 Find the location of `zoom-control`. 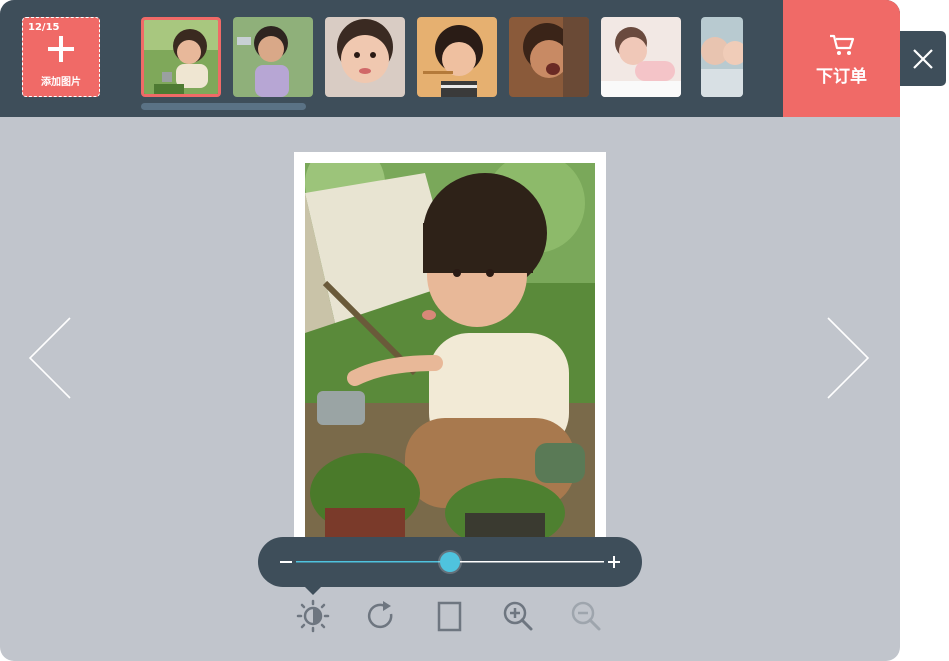

zoom-control is located at coordinates (450, 562).